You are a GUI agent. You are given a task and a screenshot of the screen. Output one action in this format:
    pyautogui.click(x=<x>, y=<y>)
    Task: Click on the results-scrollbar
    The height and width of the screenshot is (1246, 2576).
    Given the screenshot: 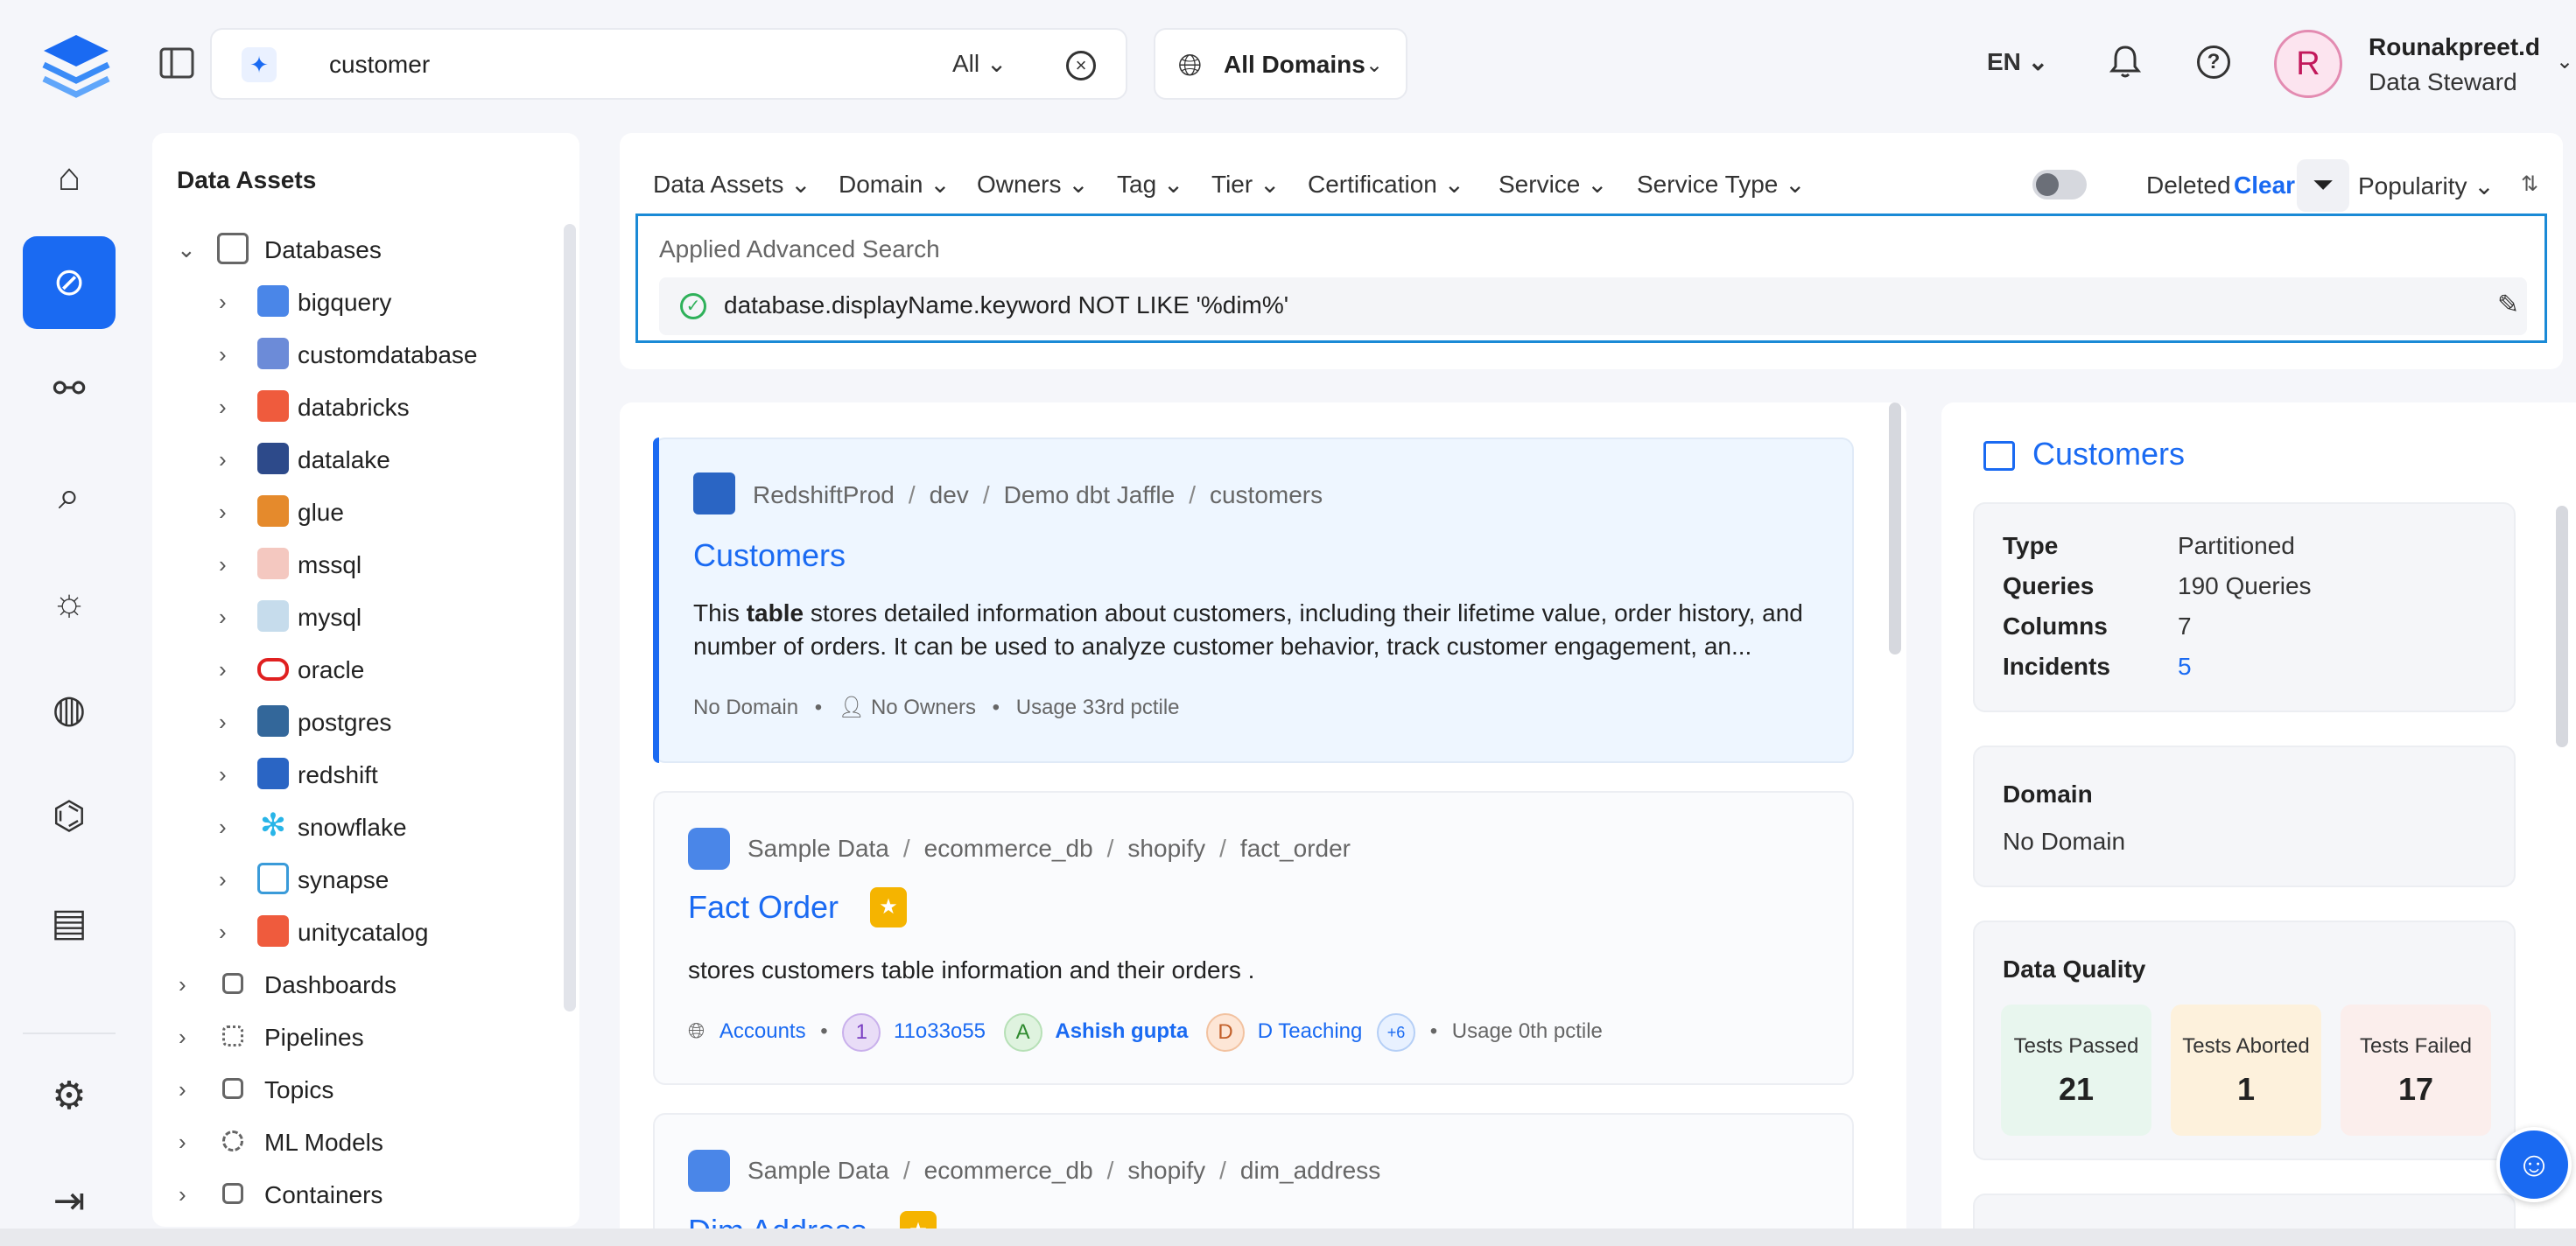 What is the action you would take?
    pyautogui.click(x=1895, y=528)
    